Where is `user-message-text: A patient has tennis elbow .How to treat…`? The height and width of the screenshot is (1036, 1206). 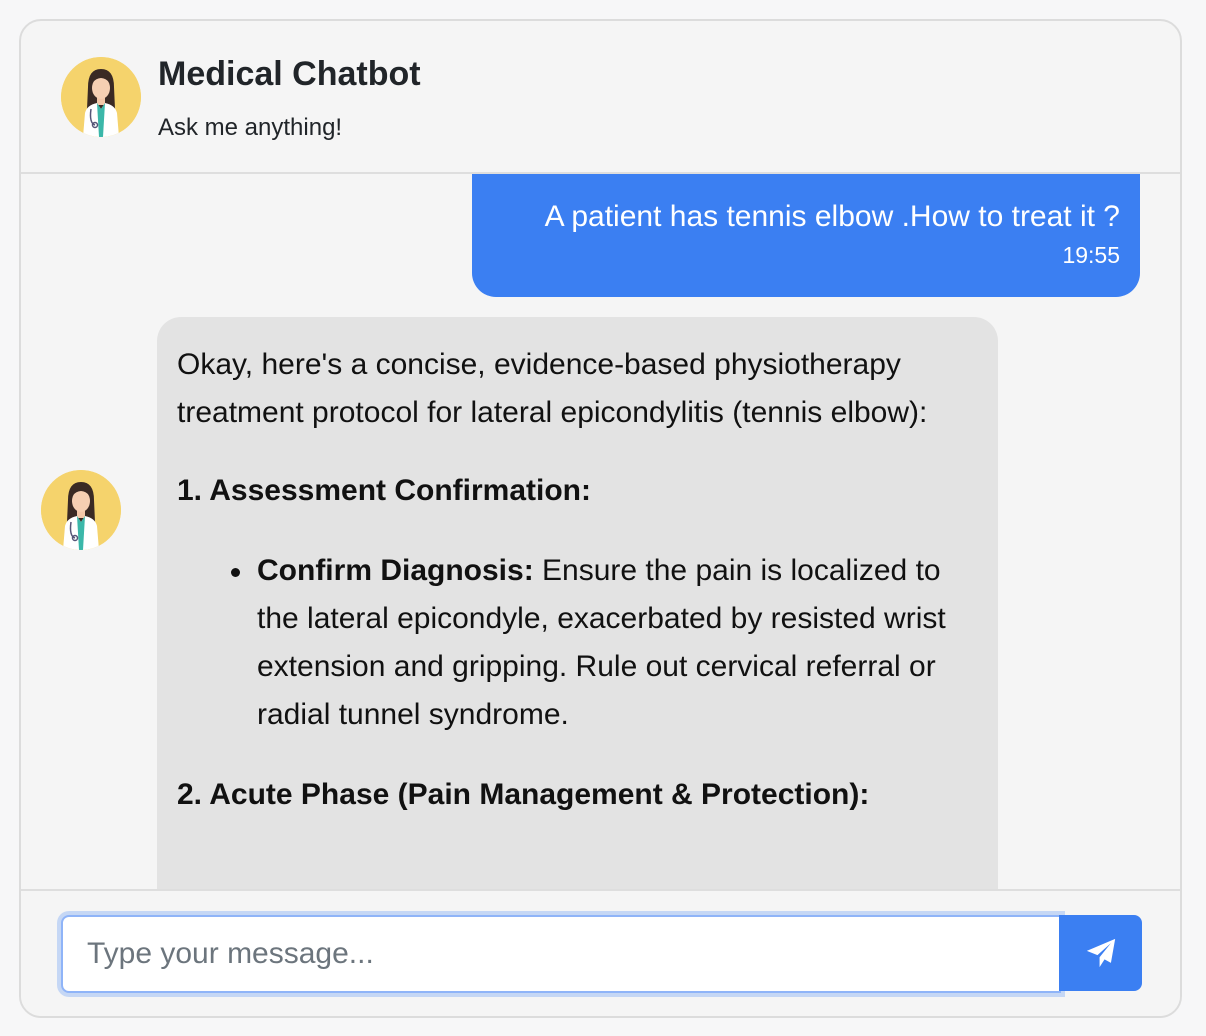
user-message-text: A patient has tennis elbow .How to treat… is located at coordinates (832, 216).